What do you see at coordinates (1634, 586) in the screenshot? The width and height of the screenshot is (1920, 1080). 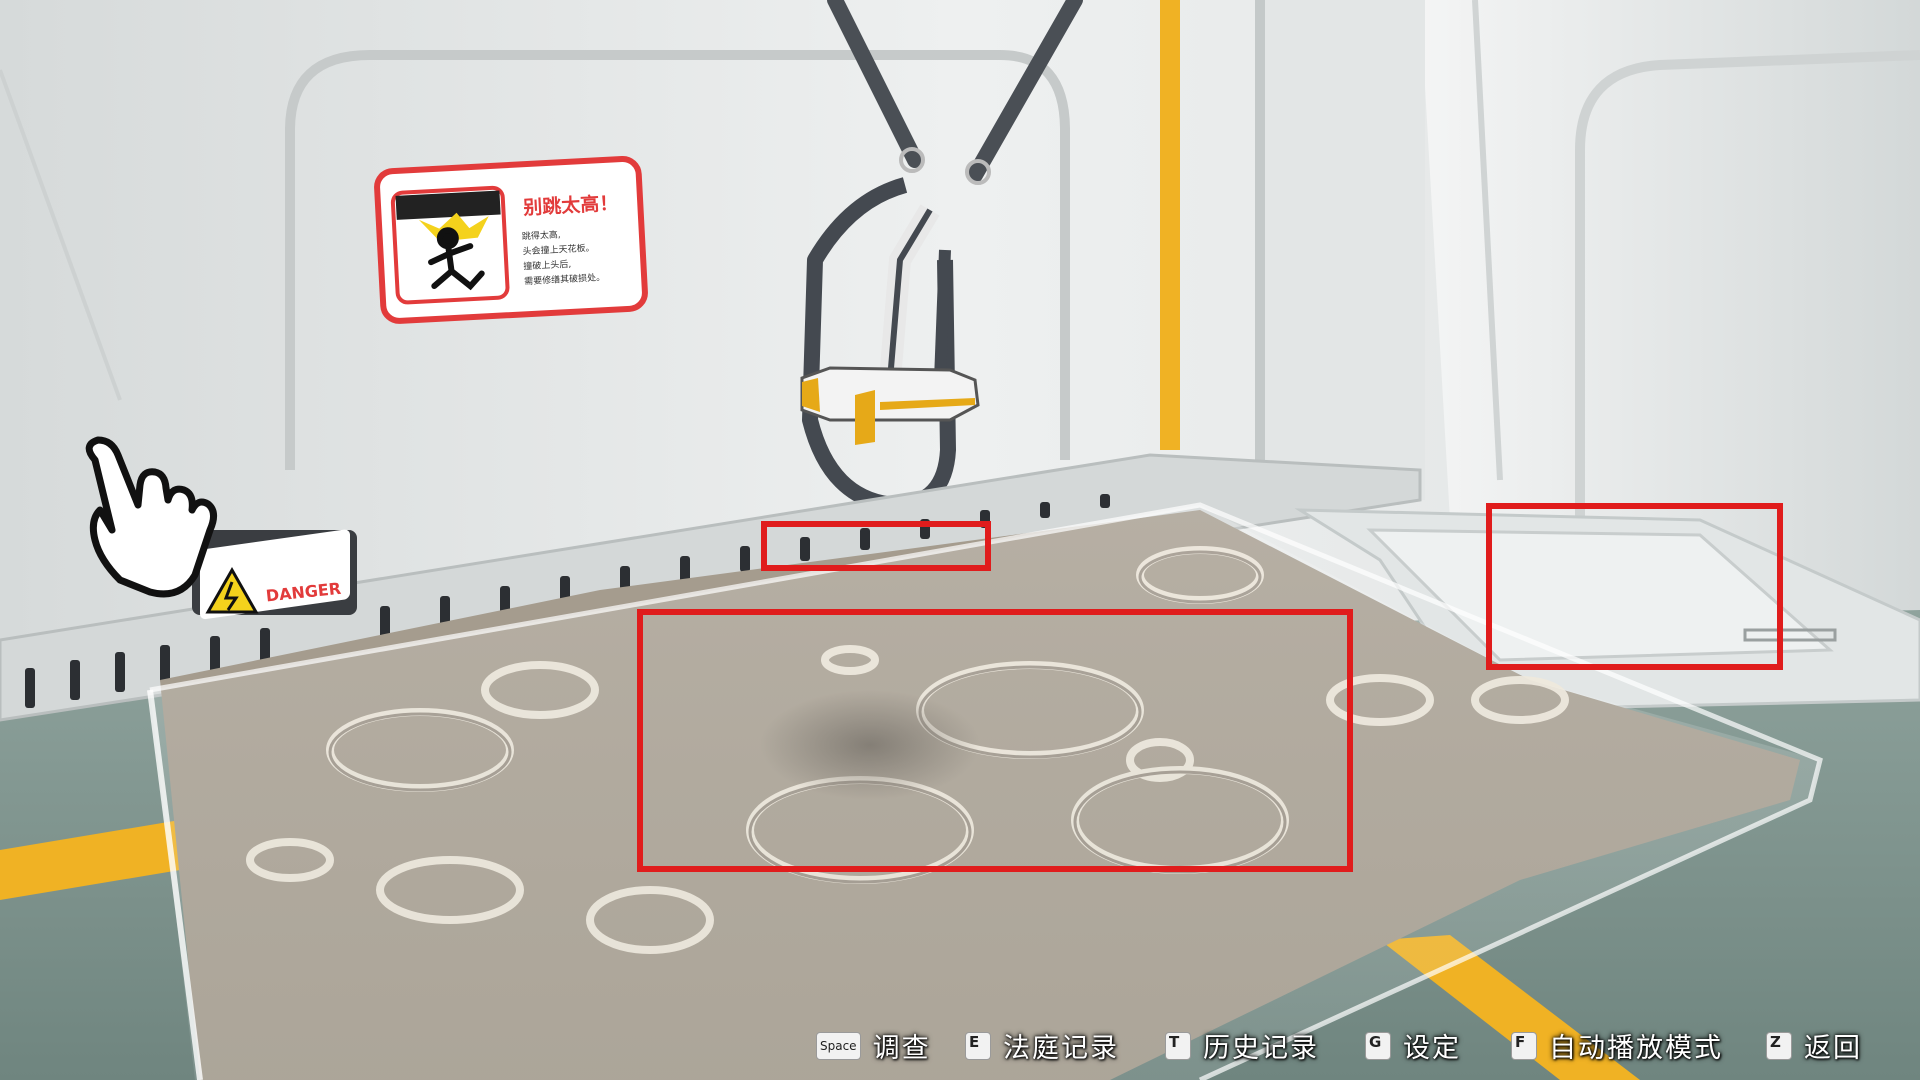 I see `hotspot-floor-panel` at bounding box center [1634, 586].